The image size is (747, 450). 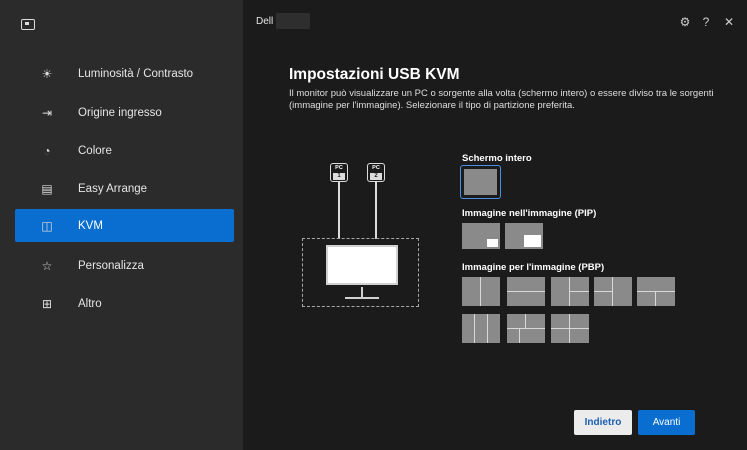 I want to click on sidebar-item-kvm: ◫ KVM, so click(x=124, y=225).